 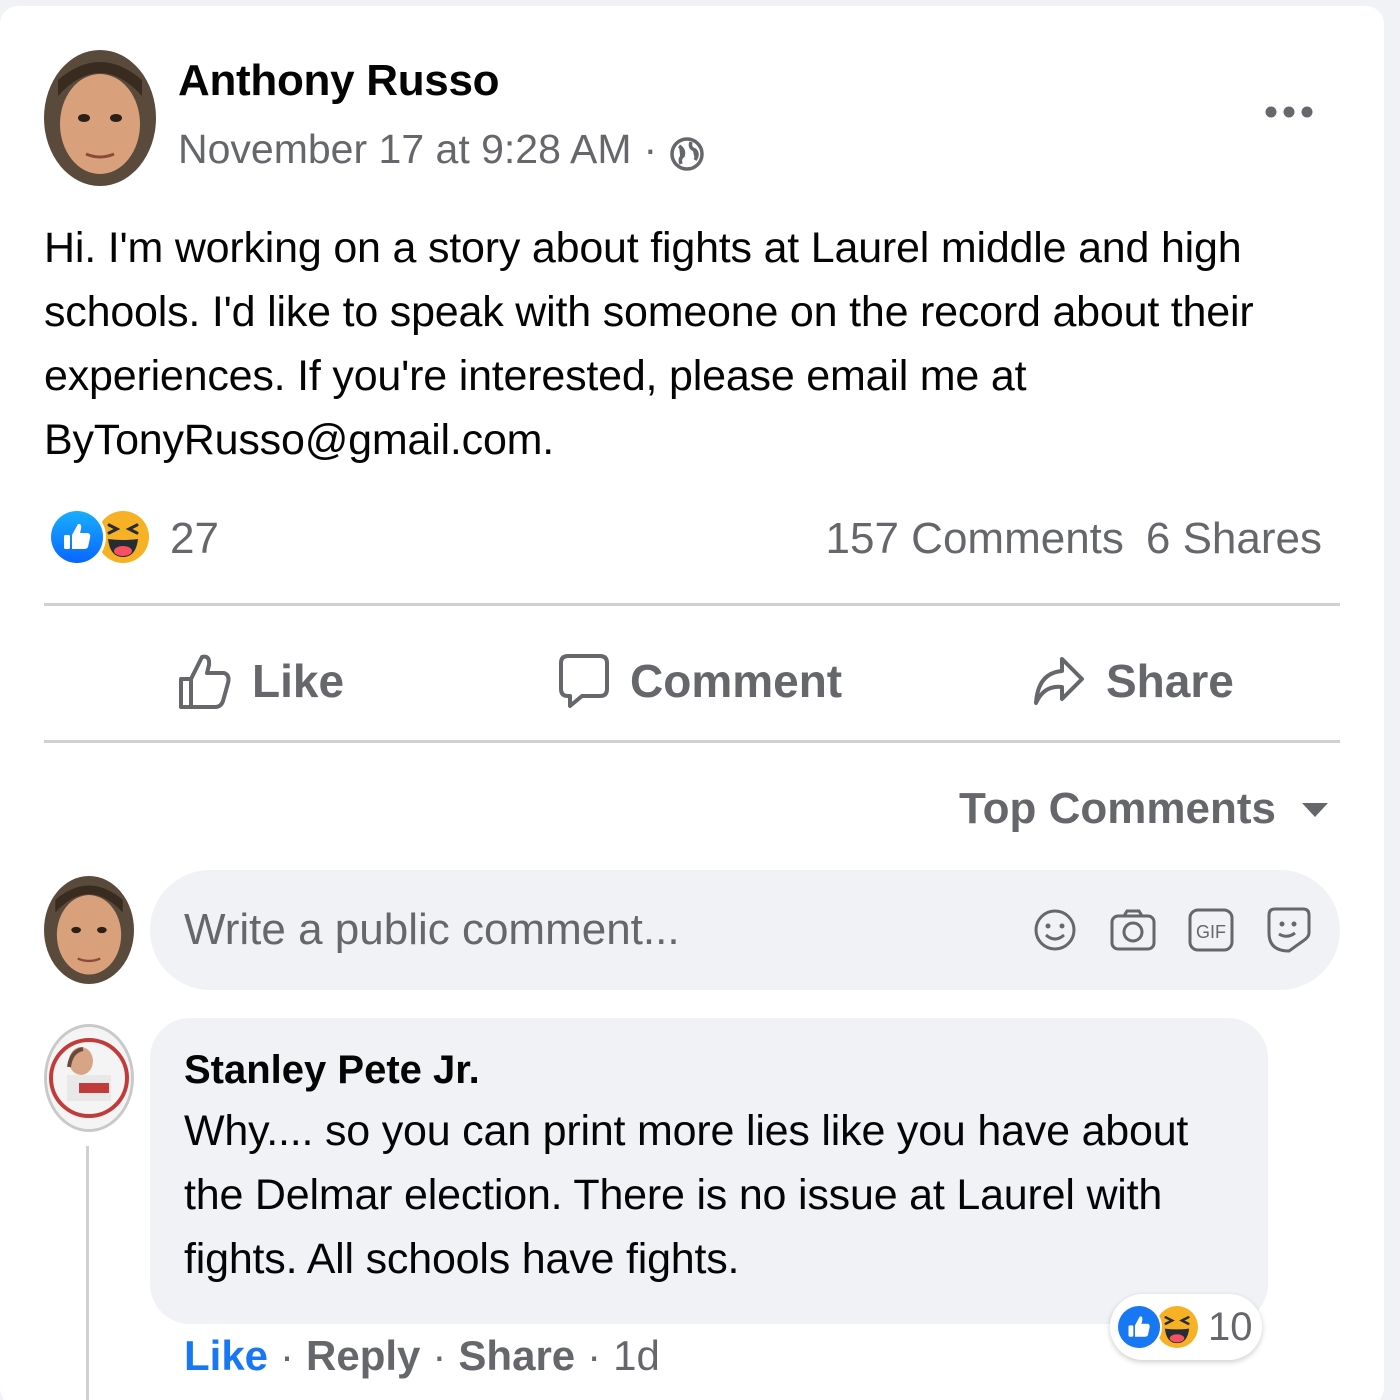 I want to click on camera-icon, so click(x=1133, y=930).